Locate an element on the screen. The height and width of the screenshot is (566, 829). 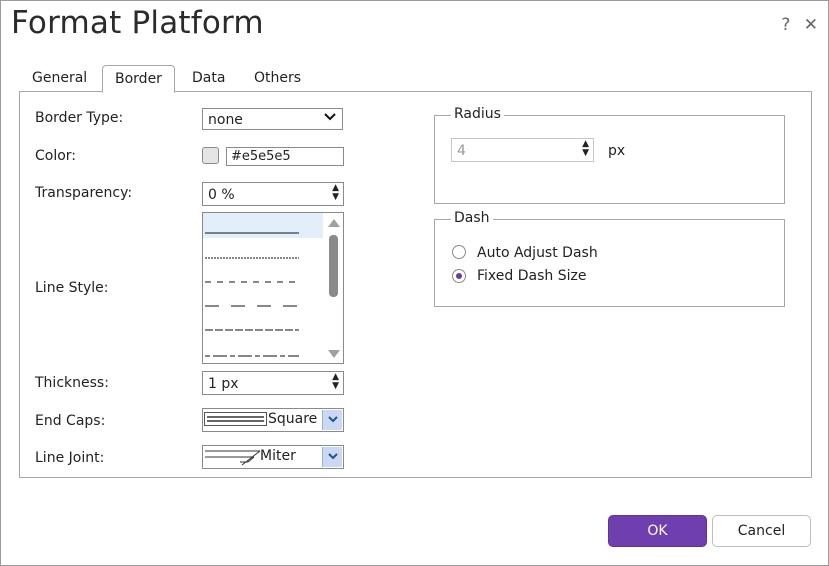
scroll-down-icon is located at coordinates (334, 355).